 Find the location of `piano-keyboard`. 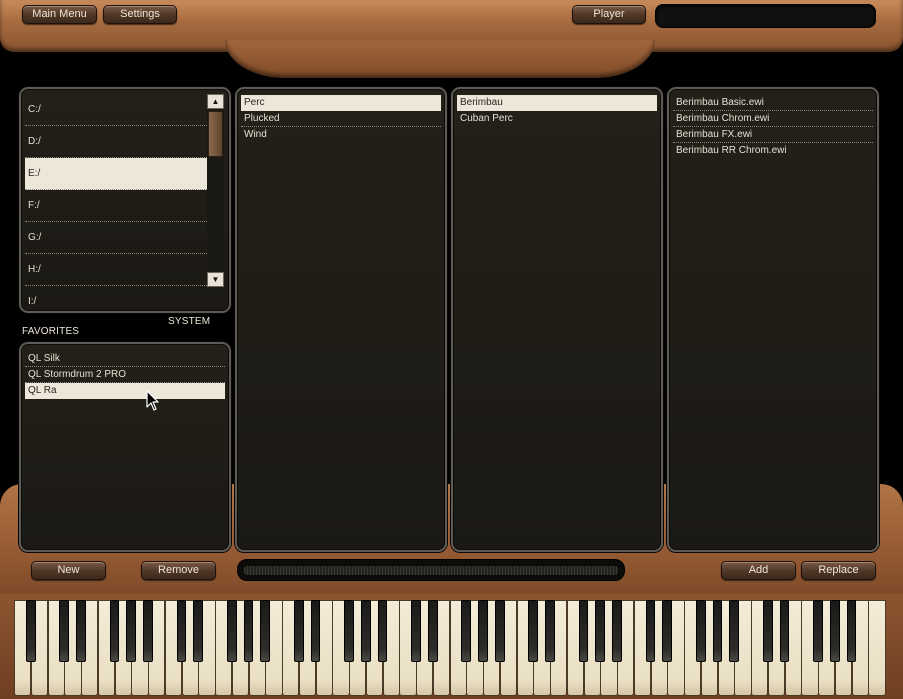

piano-keyboard is located at coordinates (450, 648).